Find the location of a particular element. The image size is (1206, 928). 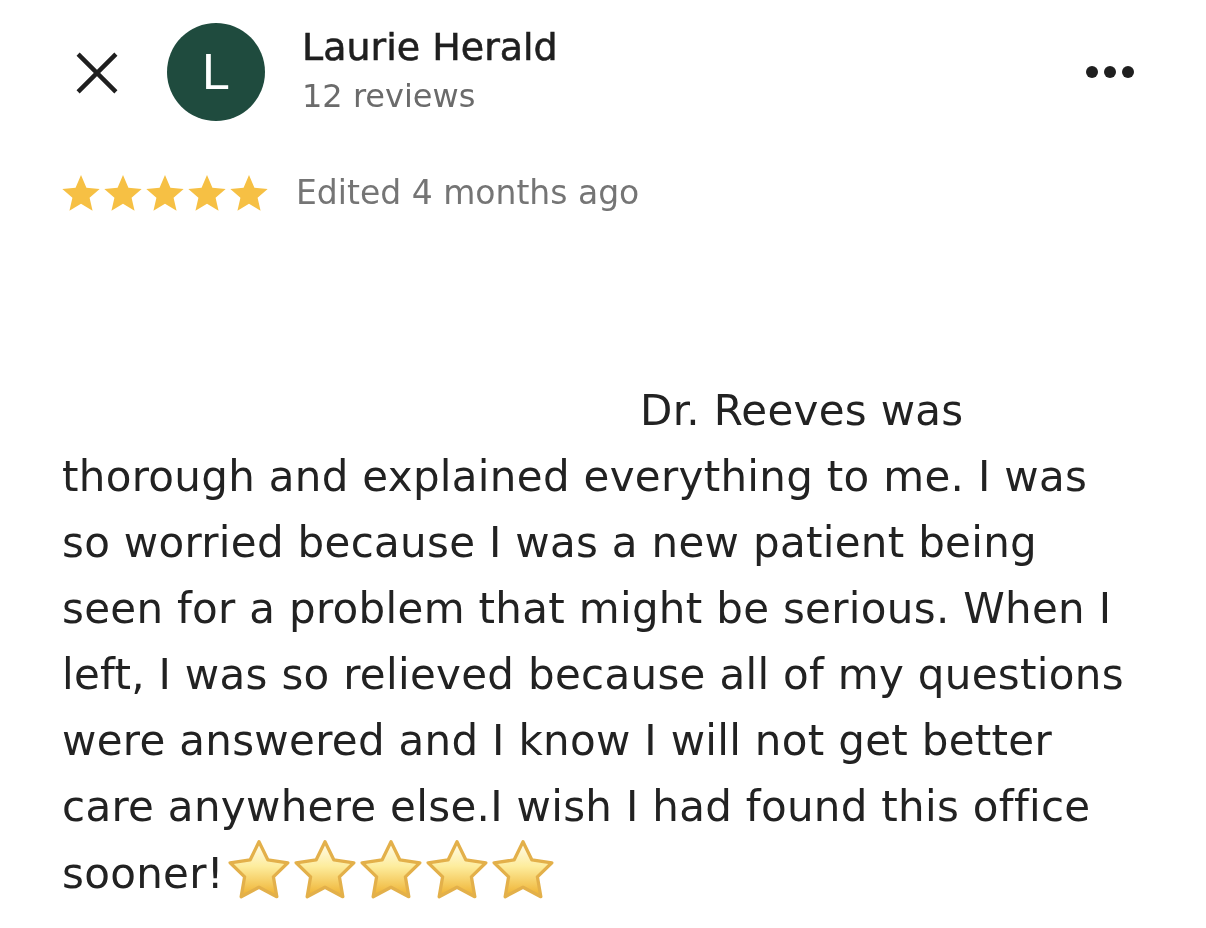

review-count: 12 reviews is located at coordinates (389, 96).